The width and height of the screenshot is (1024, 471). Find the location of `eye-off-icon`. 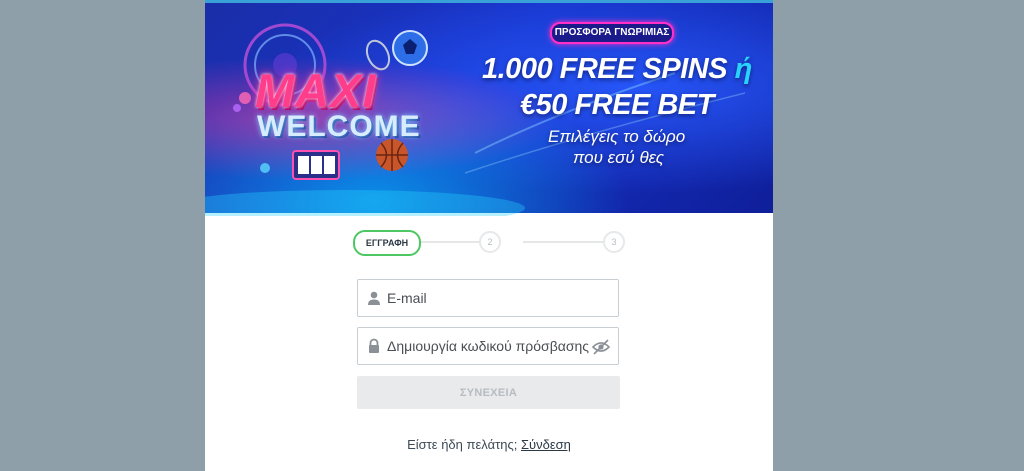

eye-off-icon is located at coordinates (601, 347).